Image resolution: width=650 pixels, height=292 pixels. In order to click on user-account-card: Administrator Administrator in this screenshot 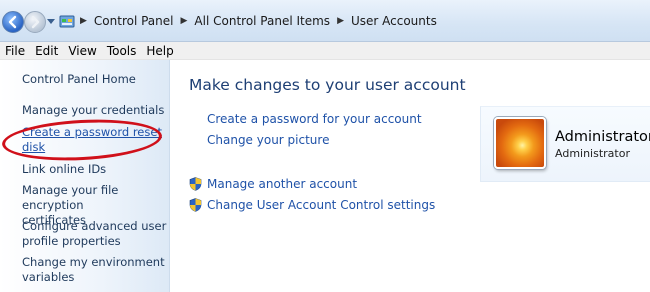, I will do `click(565, 144)`.